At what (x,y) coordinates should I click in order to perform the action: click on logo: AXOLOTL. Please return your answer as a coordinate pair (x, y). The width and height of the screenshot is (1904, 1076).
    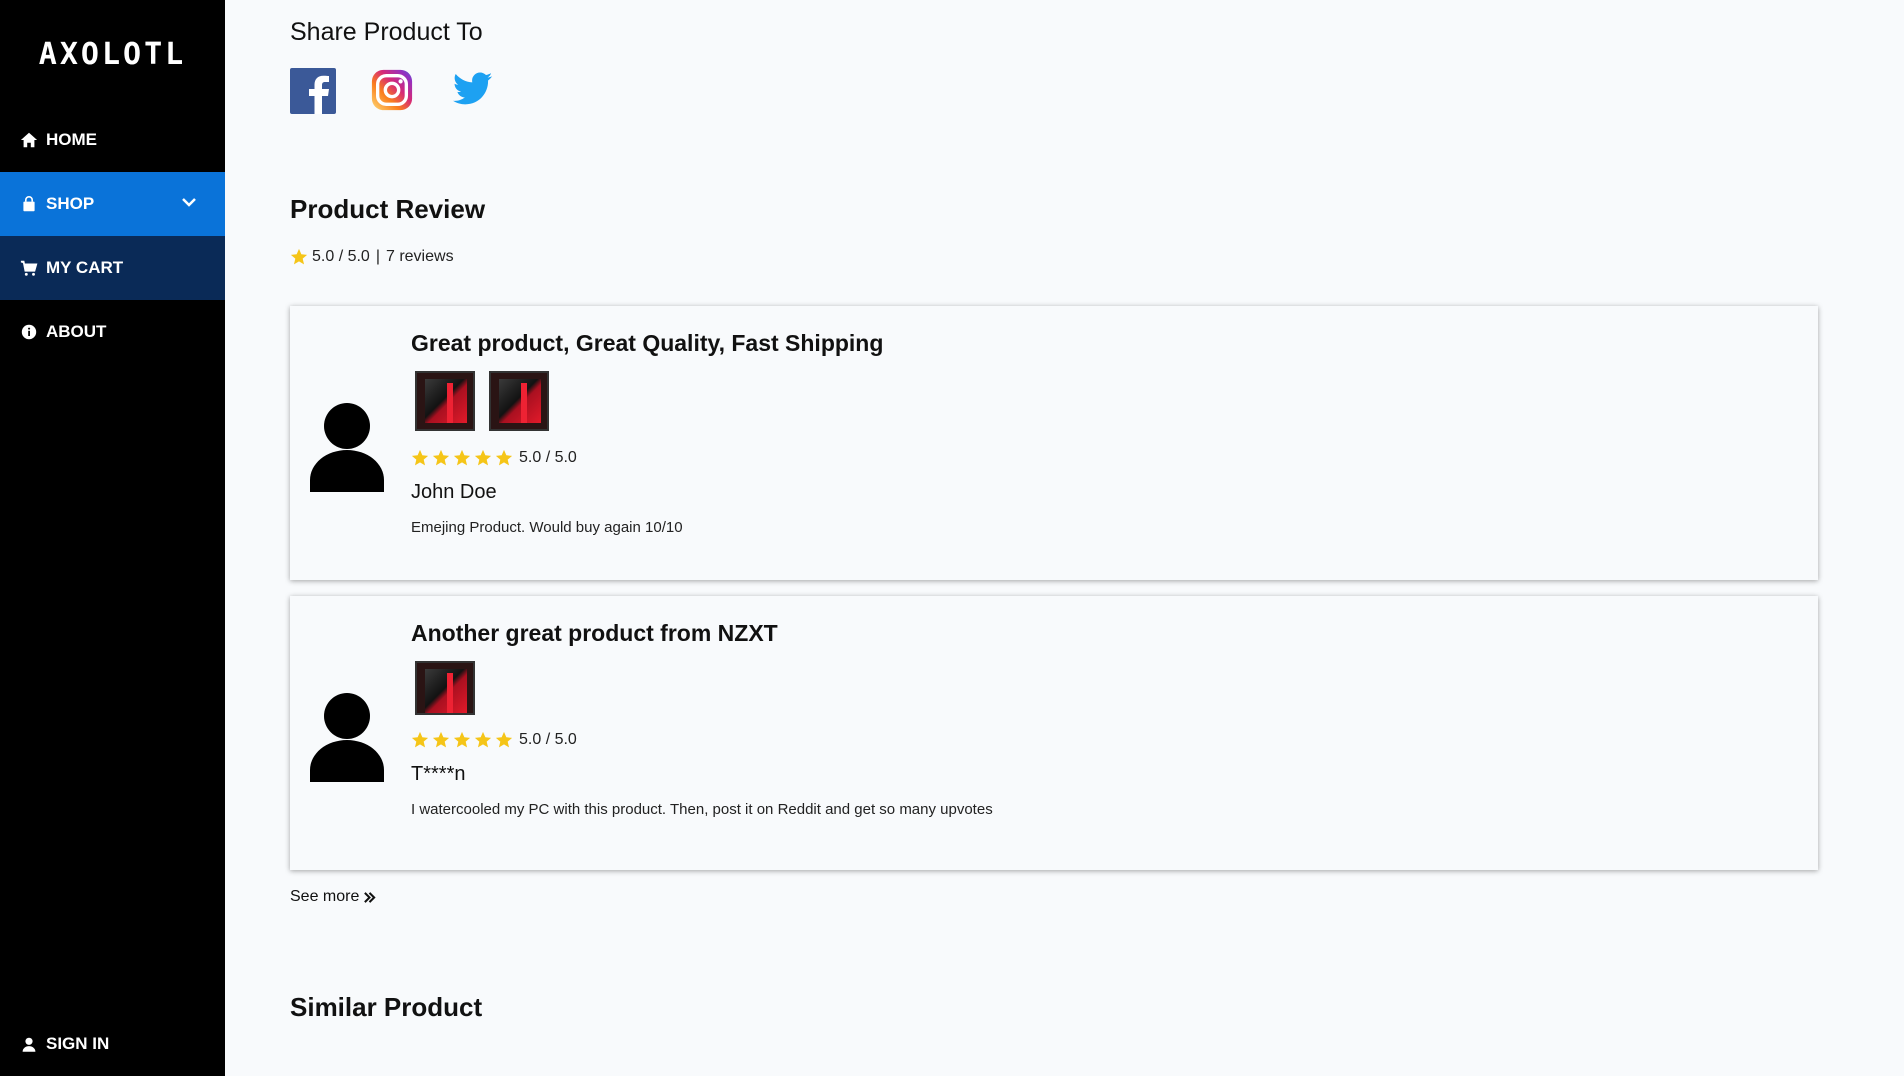
    Looking at the image, I should click on (112, 54).